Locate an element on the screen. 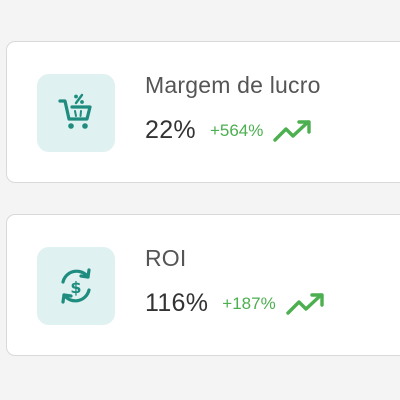 Image resolution: width=400 pixels, height=400 pixels. card-value-row: 22% +564% is located at coordinates (229, 130).